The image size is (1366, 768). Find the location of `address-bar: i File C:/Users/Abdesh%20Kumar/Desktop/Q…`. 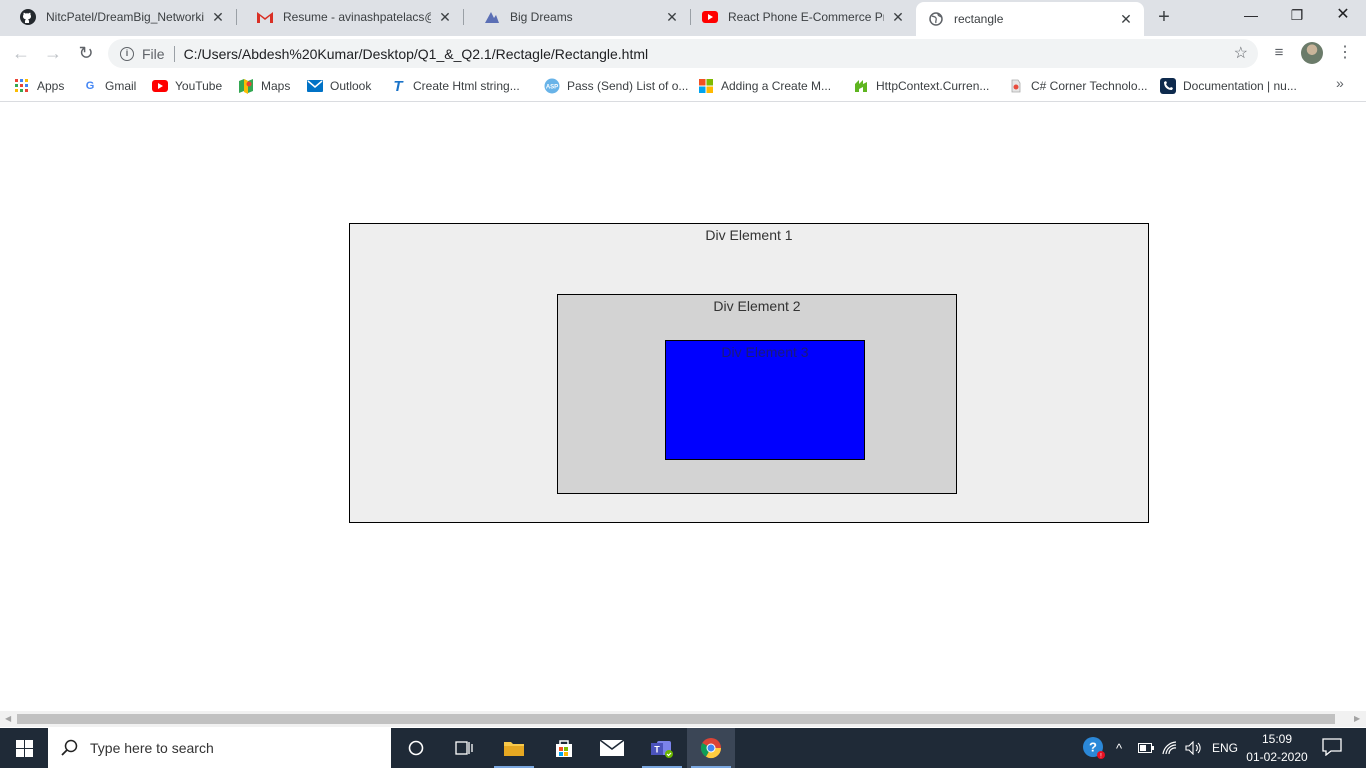

address-bar: i File C:/Users/Abdesh%20Kumar/Desktop/Q… is located at coordinates (683, 53).